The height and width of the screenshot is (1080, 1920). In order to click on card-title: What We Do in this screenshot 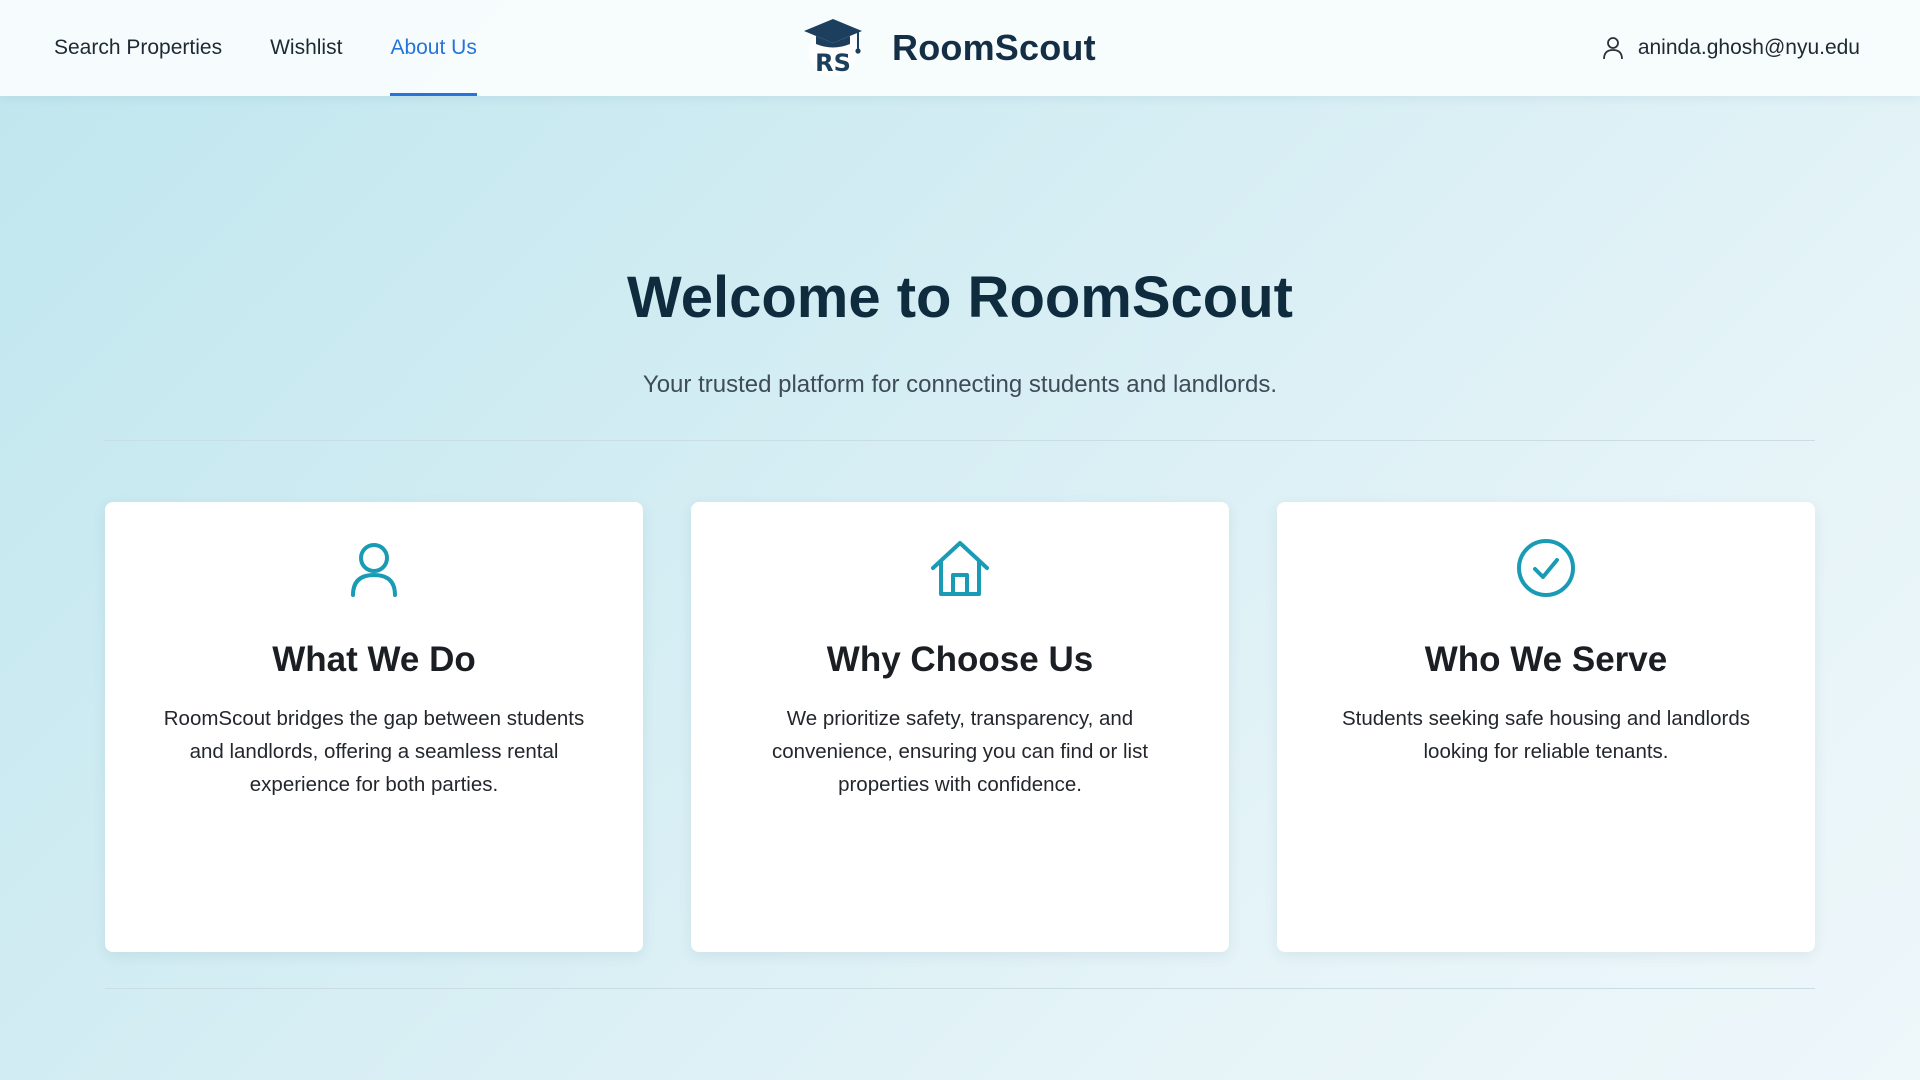, I will do `click(374, 659)`.